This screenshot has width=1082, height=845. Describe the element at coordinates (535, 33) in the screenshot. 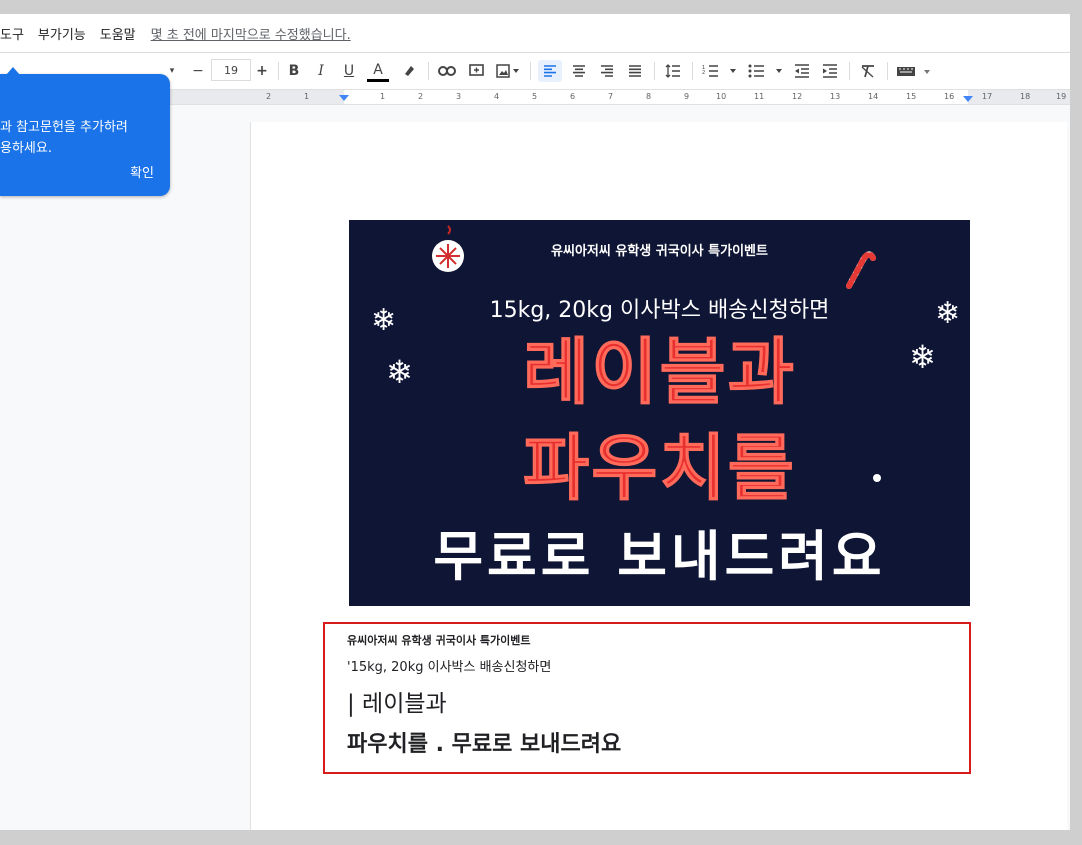

I see `menu-bar: 도구 부가기능 도움말 몇 초 전에 마지막으로 수정했습니다.` at that location.